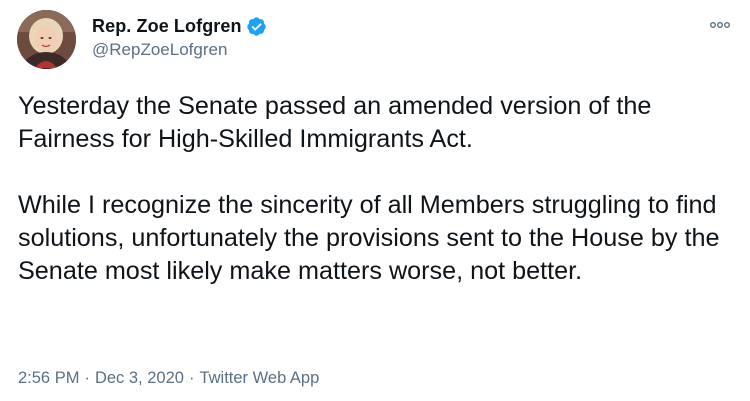 This screenshot has width=750, height=401. Describe the element at coordinates (167, 26) in the screenshot. I see `display-name: Rep. Zoe Lofgren` at that location.